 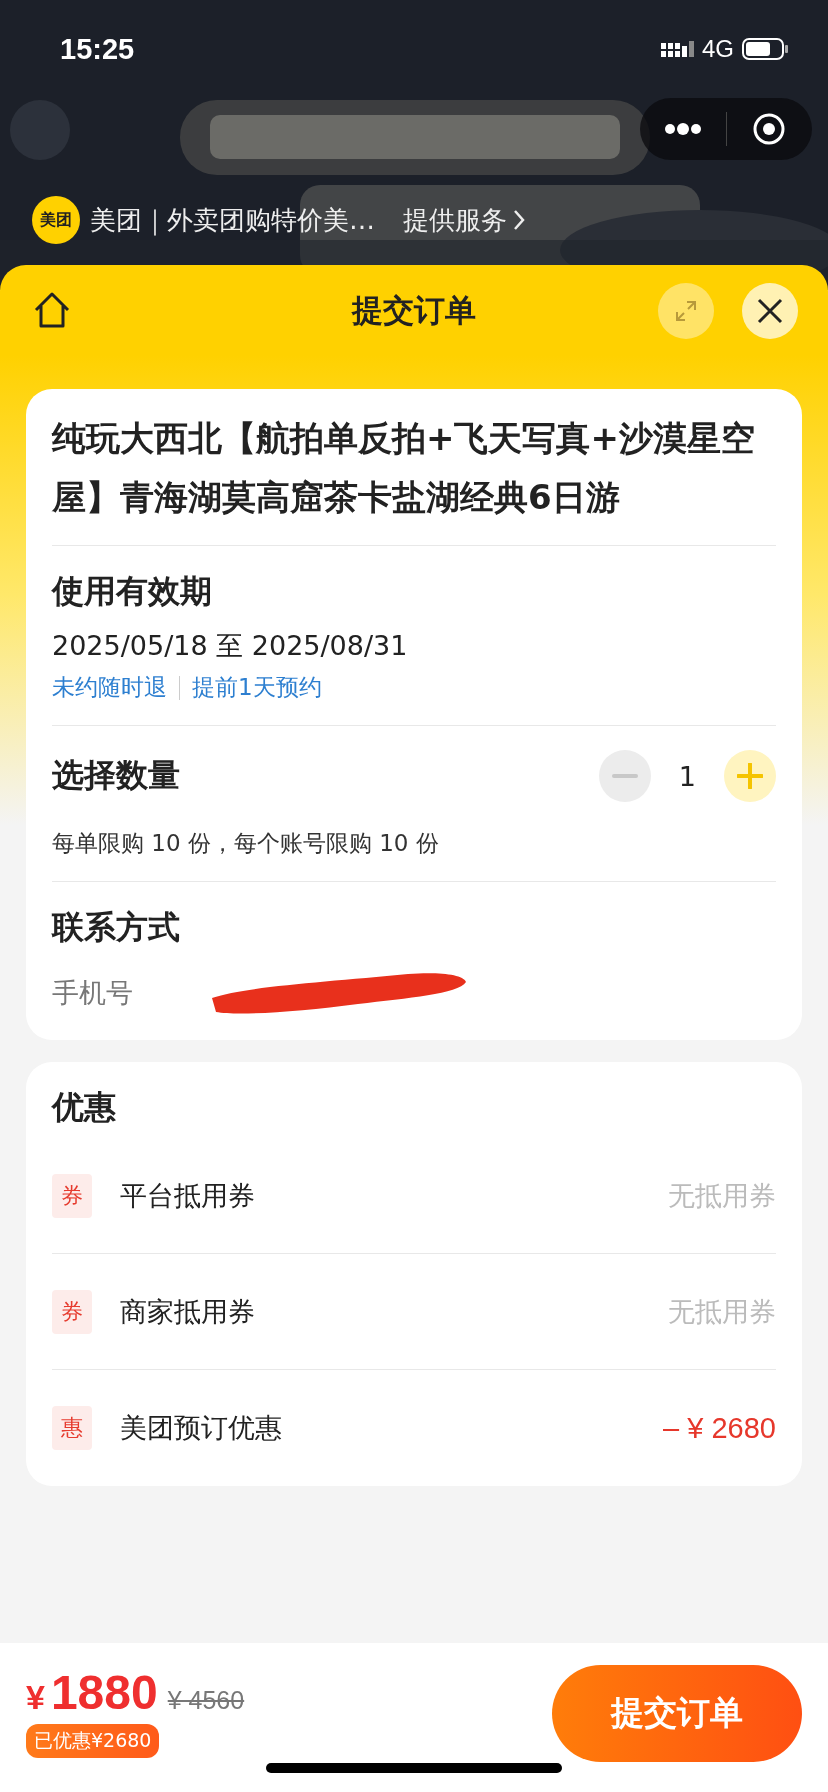 I want to click on purchase-limit-note: 每单限购 10 份，每个账号限购 10 份, so click(x=246, y=843).